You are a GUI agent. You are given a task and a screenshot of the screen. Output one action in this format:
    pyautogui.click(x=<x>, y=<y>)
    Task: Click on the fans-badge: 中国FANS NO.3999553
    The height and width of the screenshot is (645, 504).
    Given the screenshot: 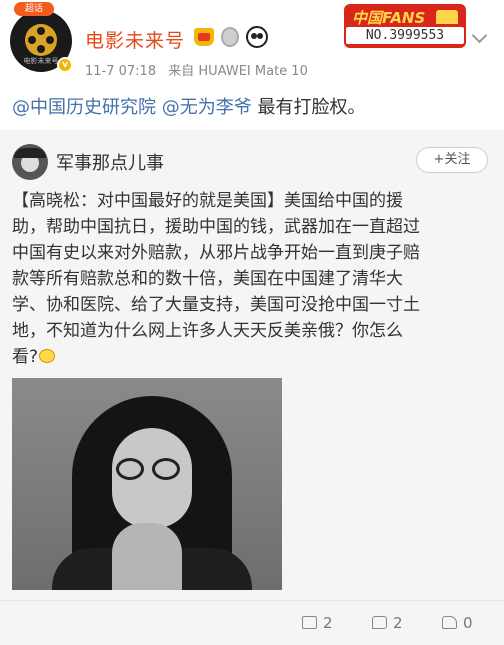 What is the action you would take?
    pyautogui.click(x=405, y=26)
    